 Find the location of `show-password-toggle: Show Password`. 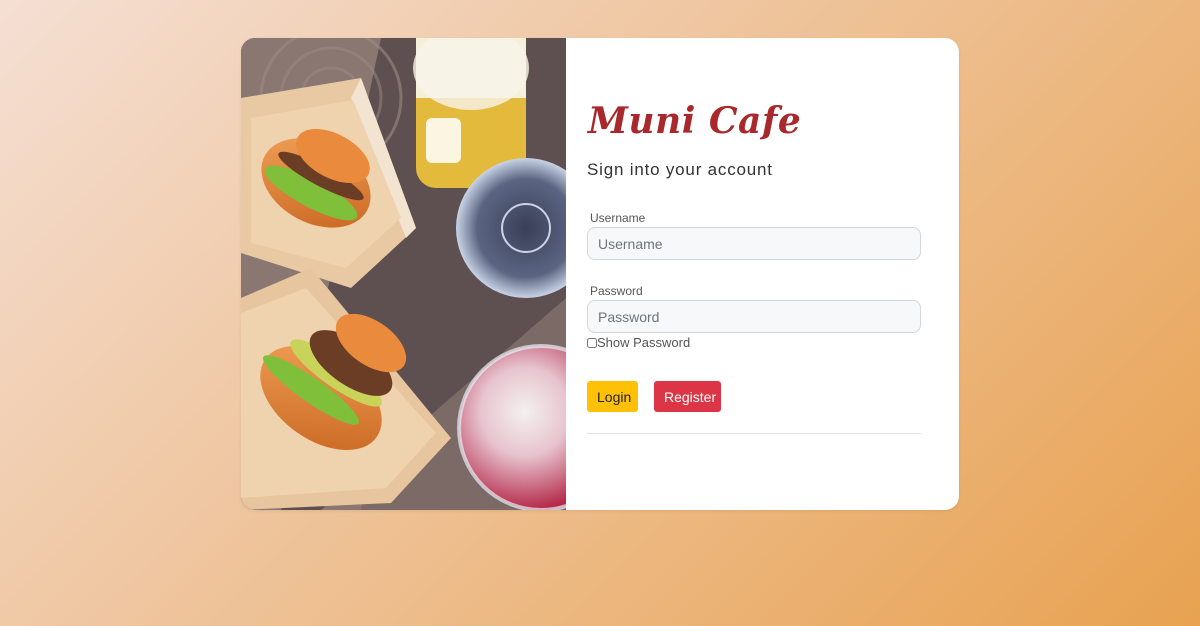

show-password-toggle: Show Password is located at coordinates (638, 342).